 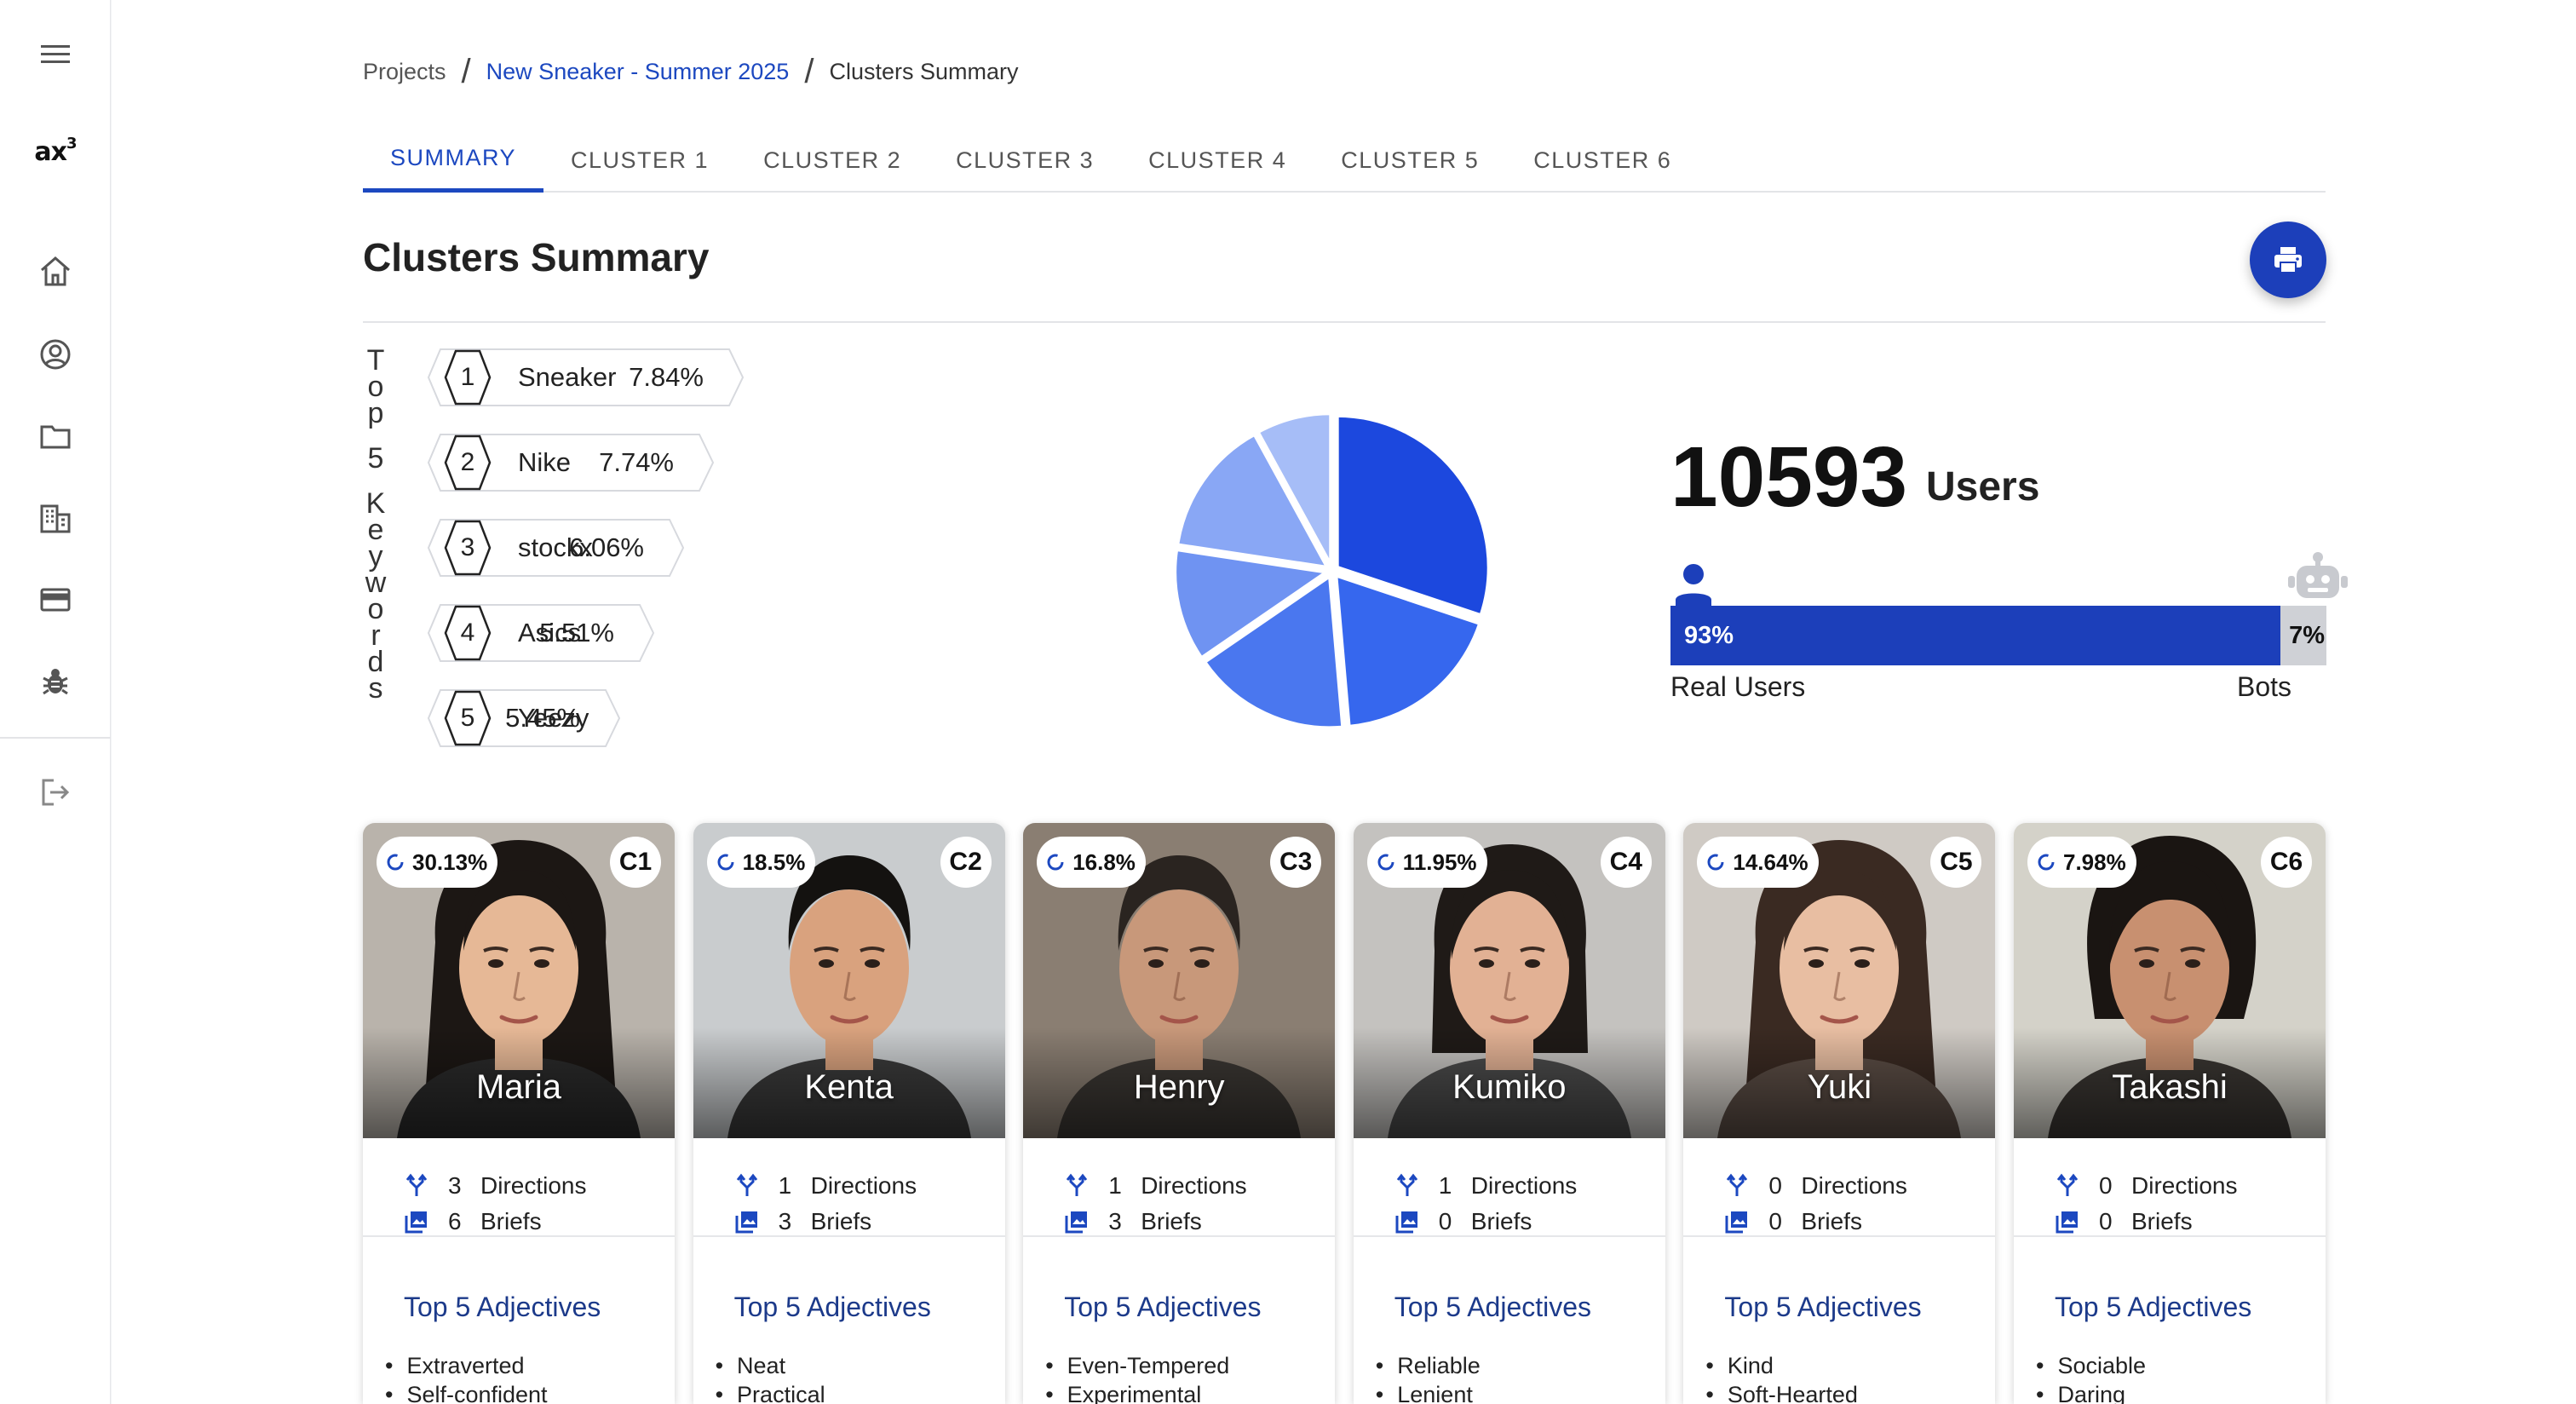 What do you see at coordinates (2318, 575) in the screenshot?
I see `robot-icon` at bounding box center [2318, 575].